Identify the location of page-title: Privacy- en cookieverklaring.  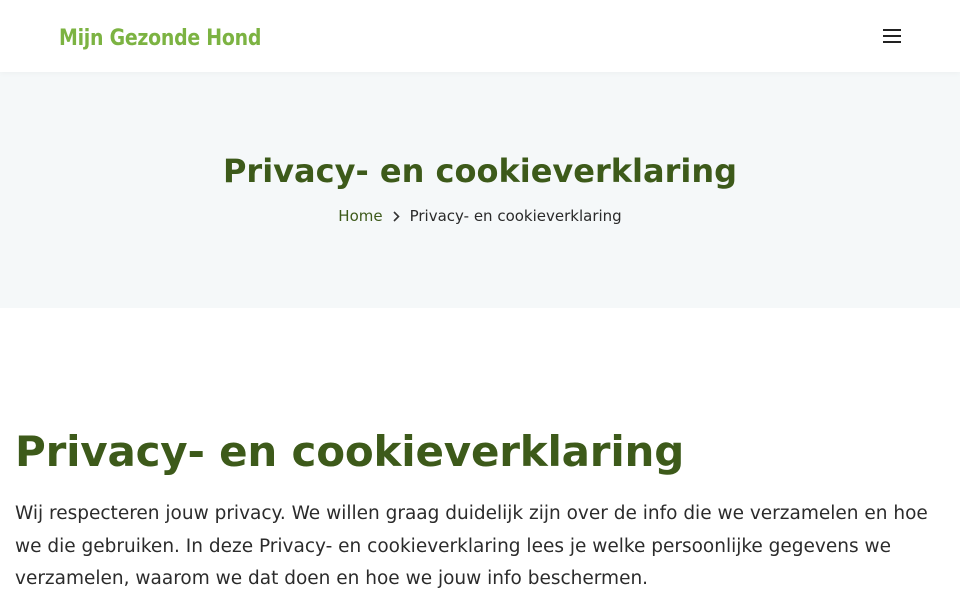
(350, 451).